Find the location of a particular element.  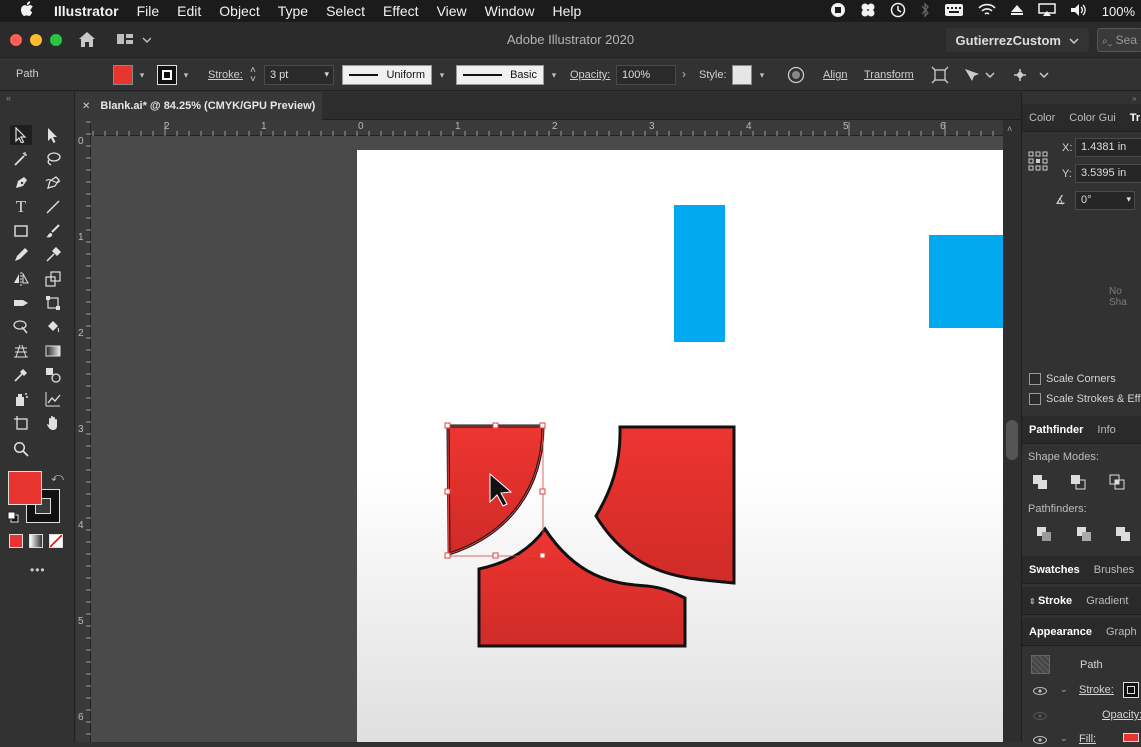

graphic-style-swatch is located at coordinates (742, 75).